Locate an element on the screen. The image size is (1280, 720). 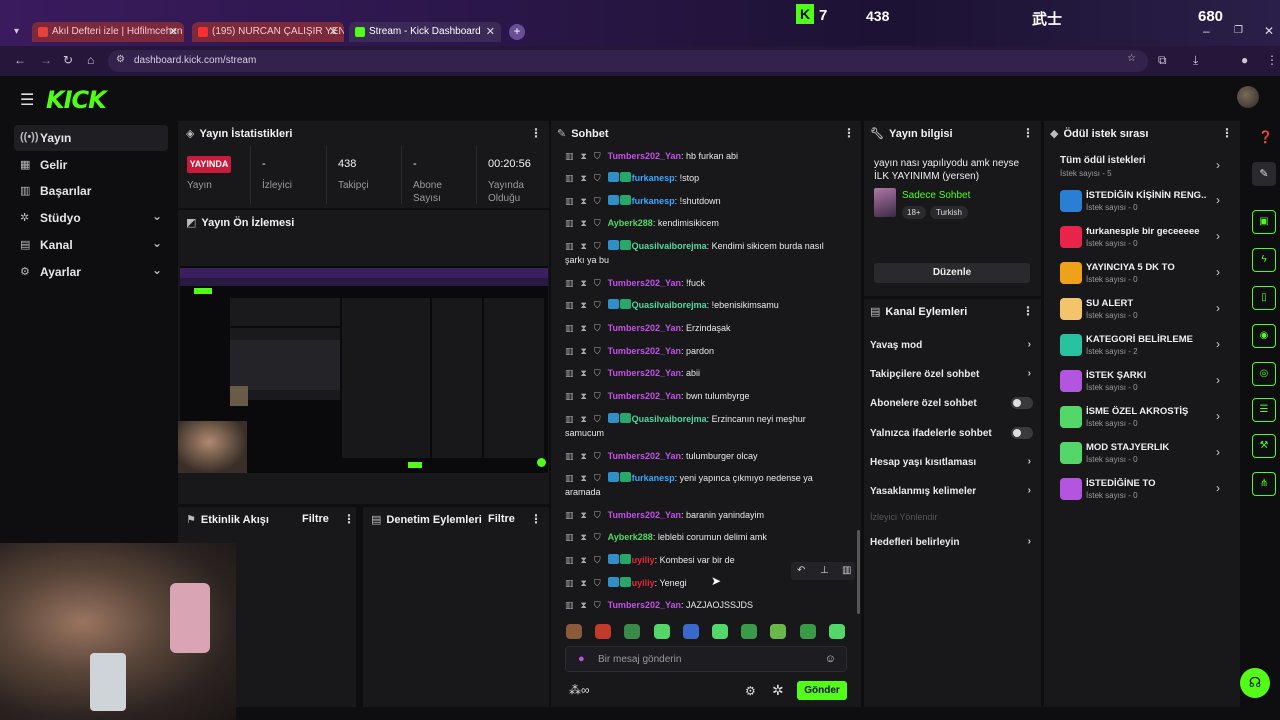
reward-item: KATEGORİ BELİRLEME İstek sayısı - 2 › is located at coordinates (1142, 346).